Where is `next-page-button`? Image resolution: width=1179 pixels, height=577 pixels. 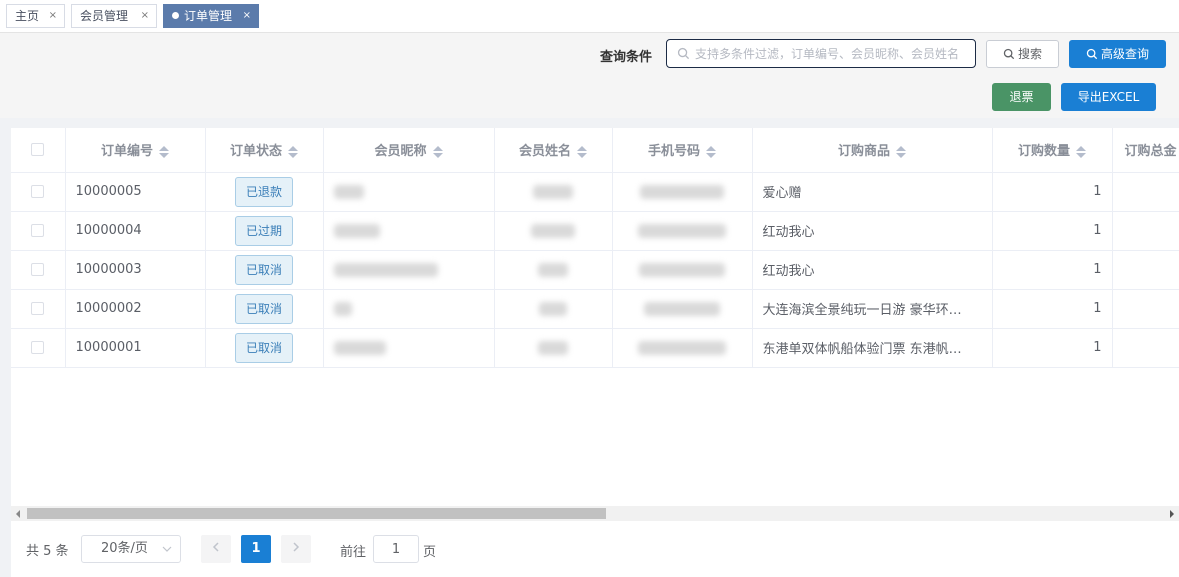
next-page-button is located at coordinates (296, 549).